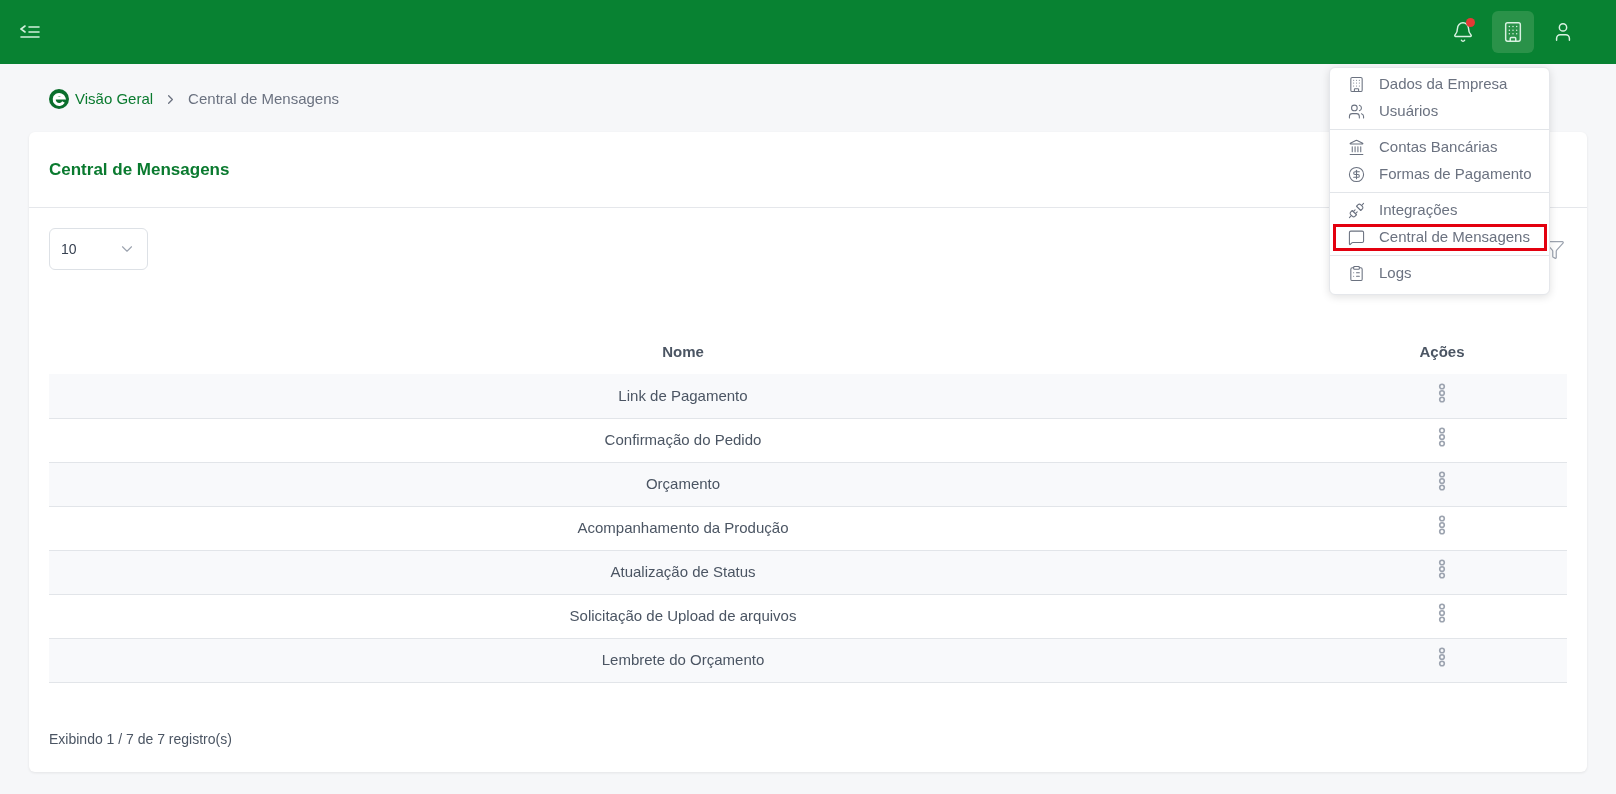  I want to click on table-cell: Acompanhamento da Produção, so click(683, 528).